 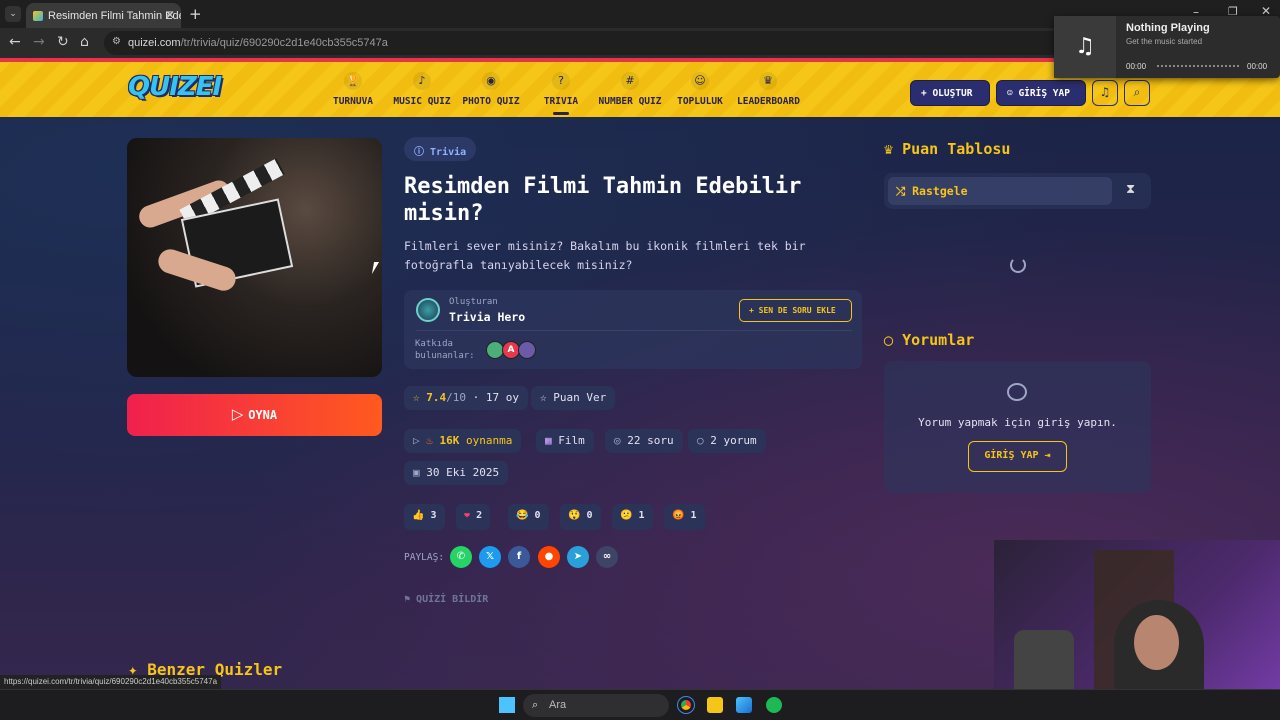 I want to click on create-label: OLUŞTUR, so click(x=952, y=93).